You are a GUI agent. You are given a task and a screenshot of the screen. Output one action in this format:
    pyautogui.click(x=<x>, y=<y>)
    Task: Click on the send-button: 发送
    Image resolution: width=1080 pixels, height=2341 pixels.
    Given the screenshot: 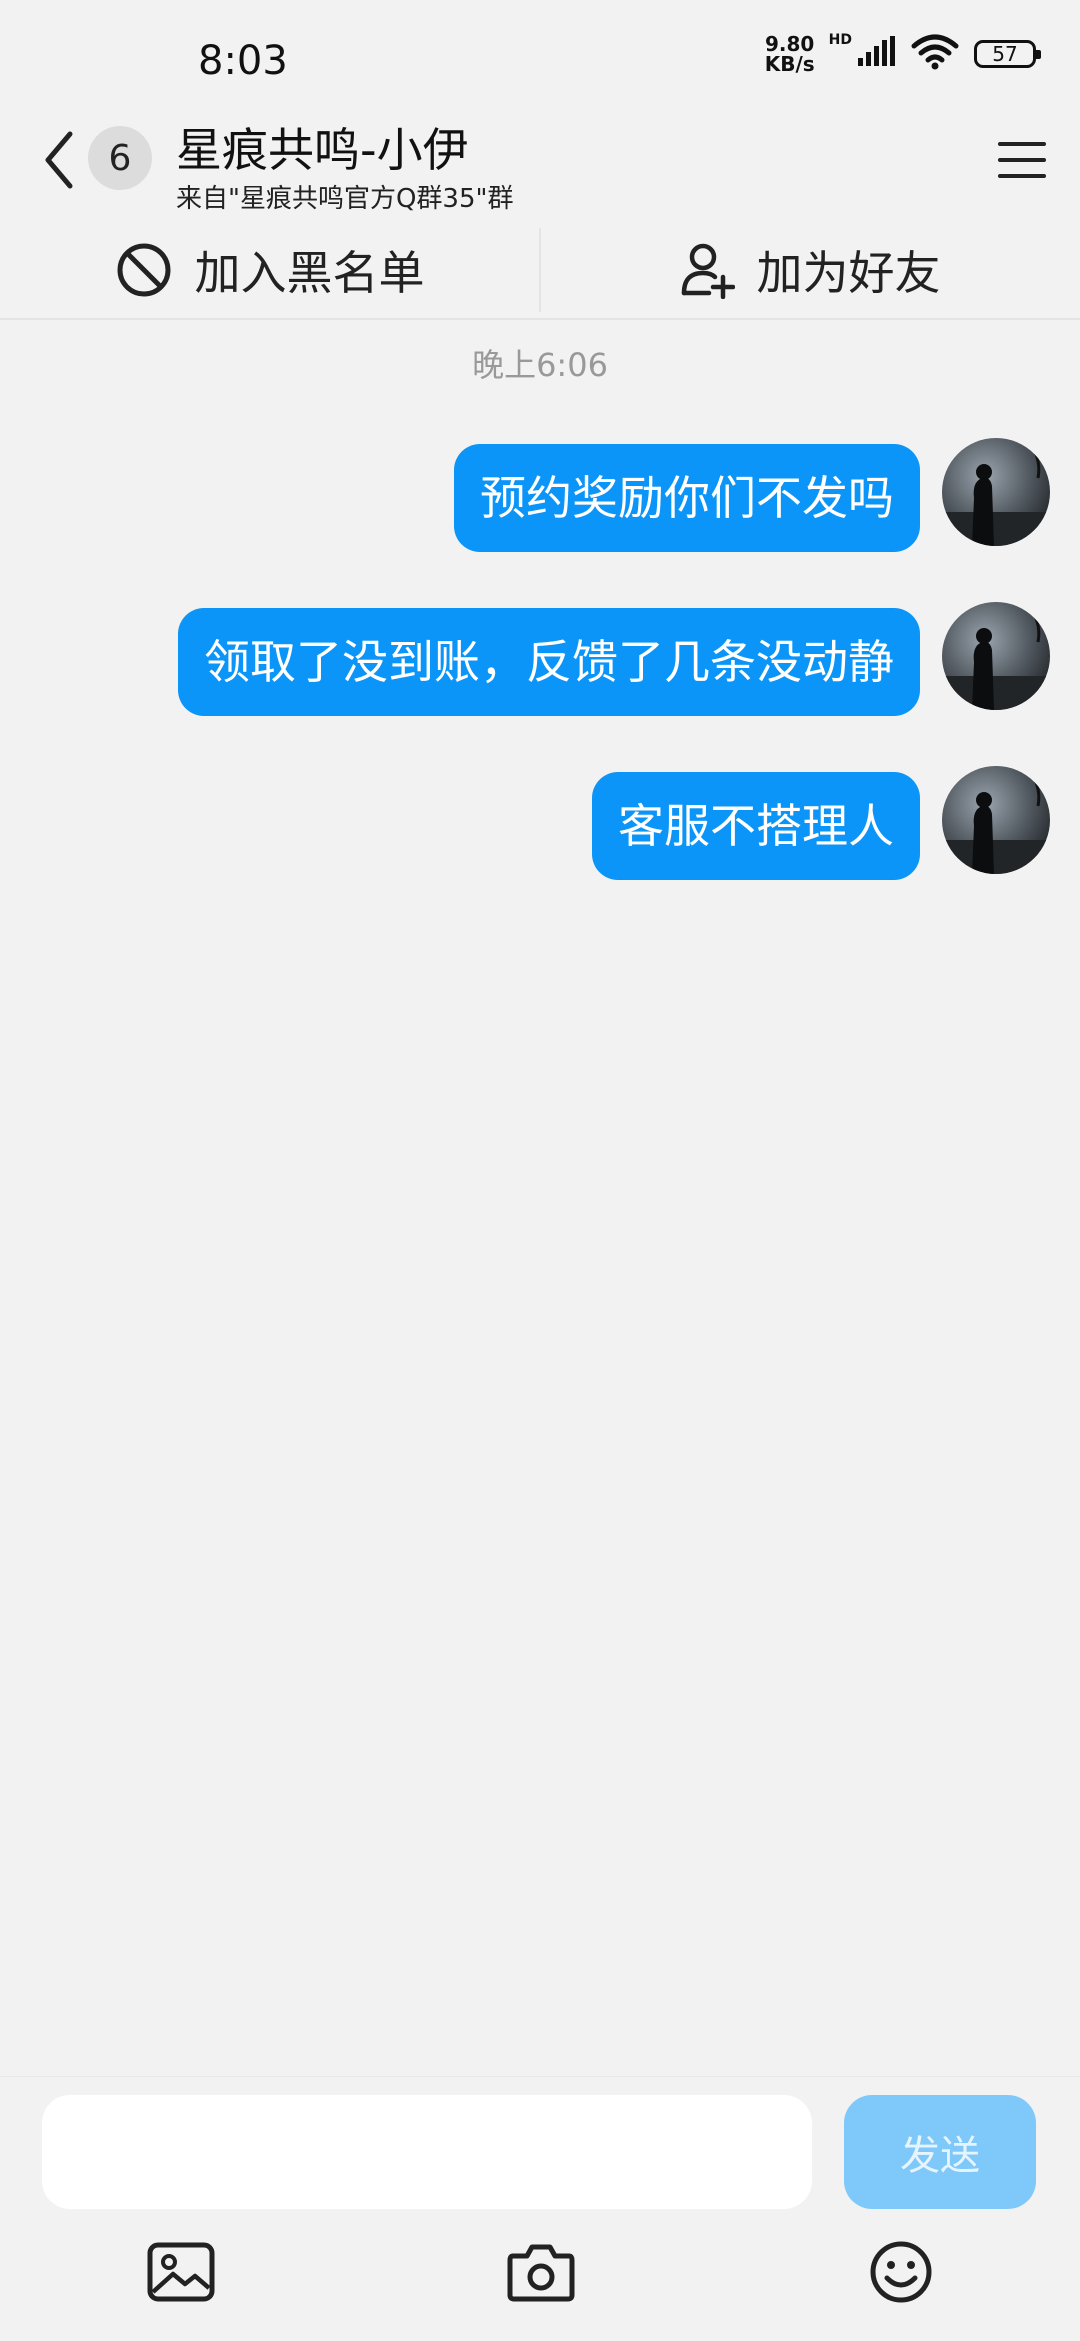 What is the action you would take?
    pyautogui.click(x=940, y=2152)
    